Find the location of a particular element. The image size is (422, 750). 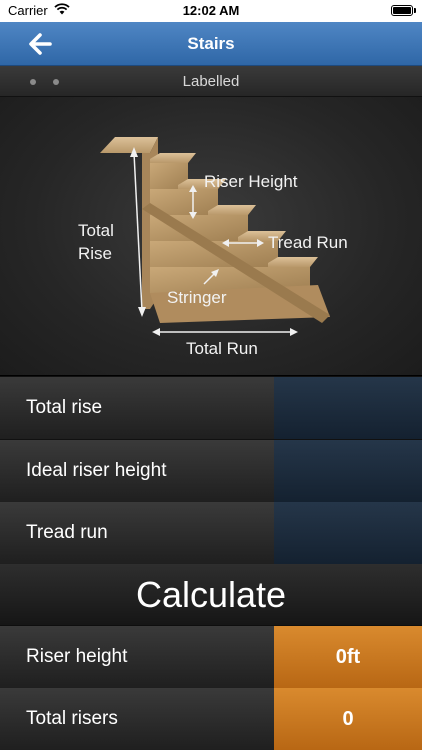

riser-height-result-label: Riser height is located at coordinates (137, 657).